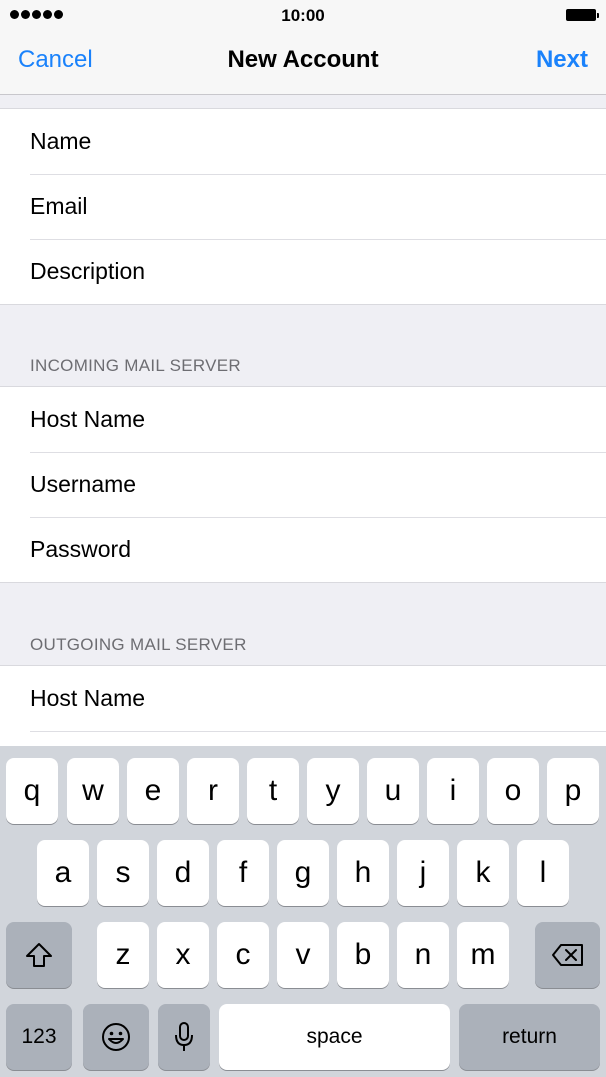 The height and width of the screenshot is (1077, 606). I want to click on email-field: Email, so click(303, 206).